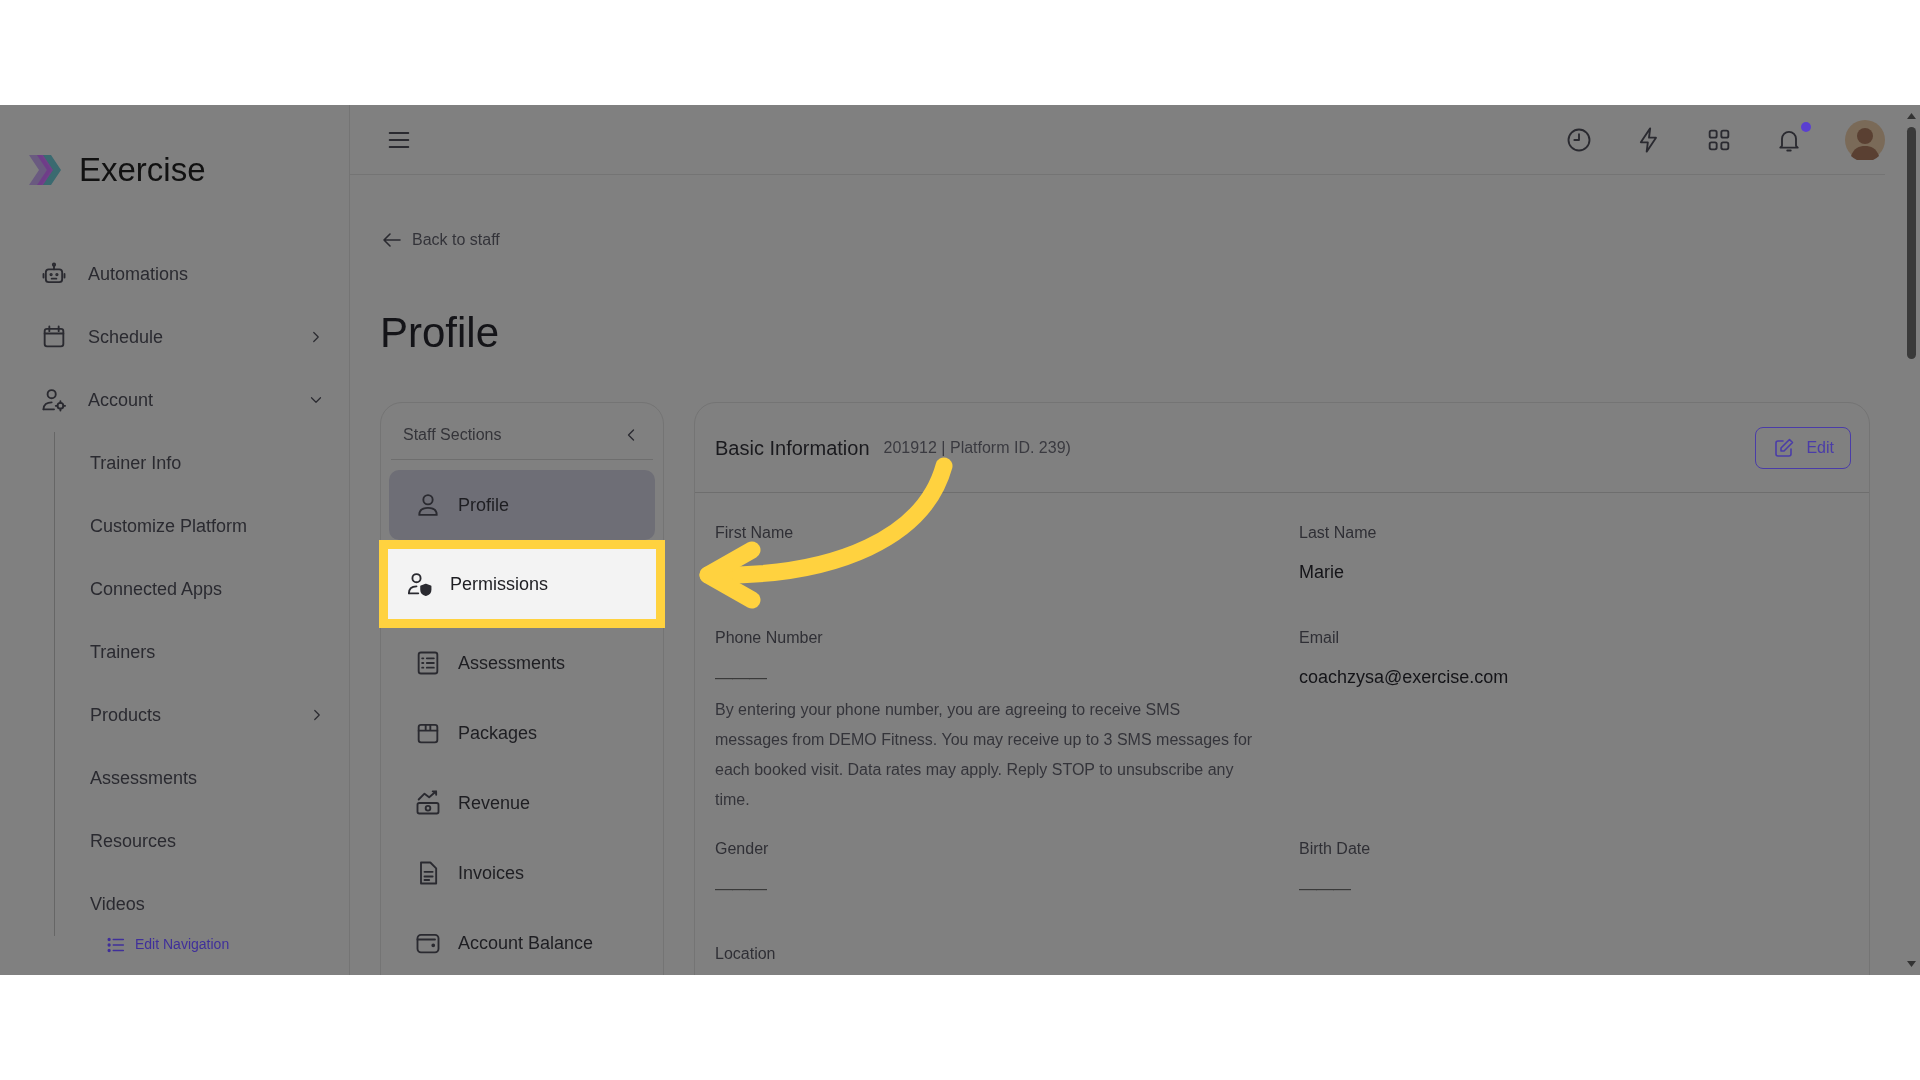  I want to click on edit-button: Edit, so click(1803, 447).